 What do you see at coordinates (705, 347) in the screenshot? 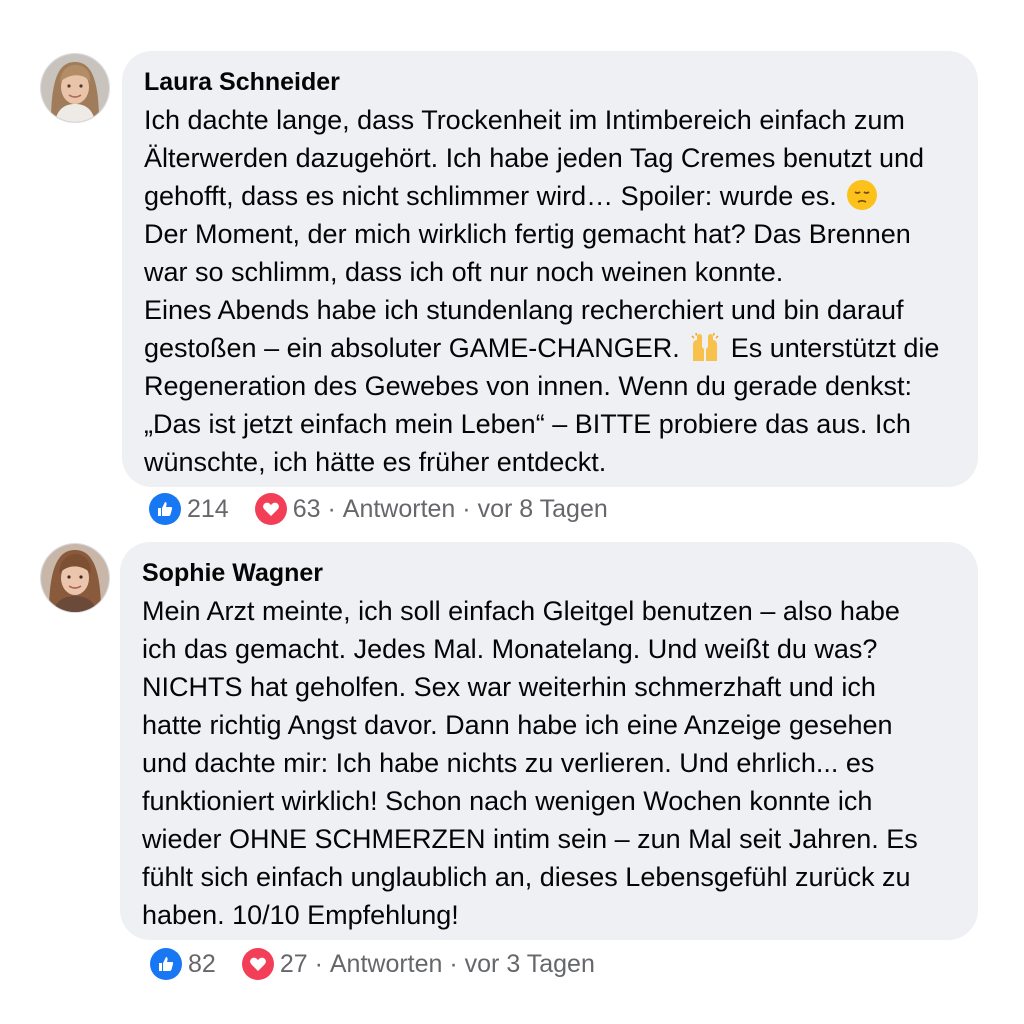
I see `raising-hands-icon` at bounding box center [705, 347].